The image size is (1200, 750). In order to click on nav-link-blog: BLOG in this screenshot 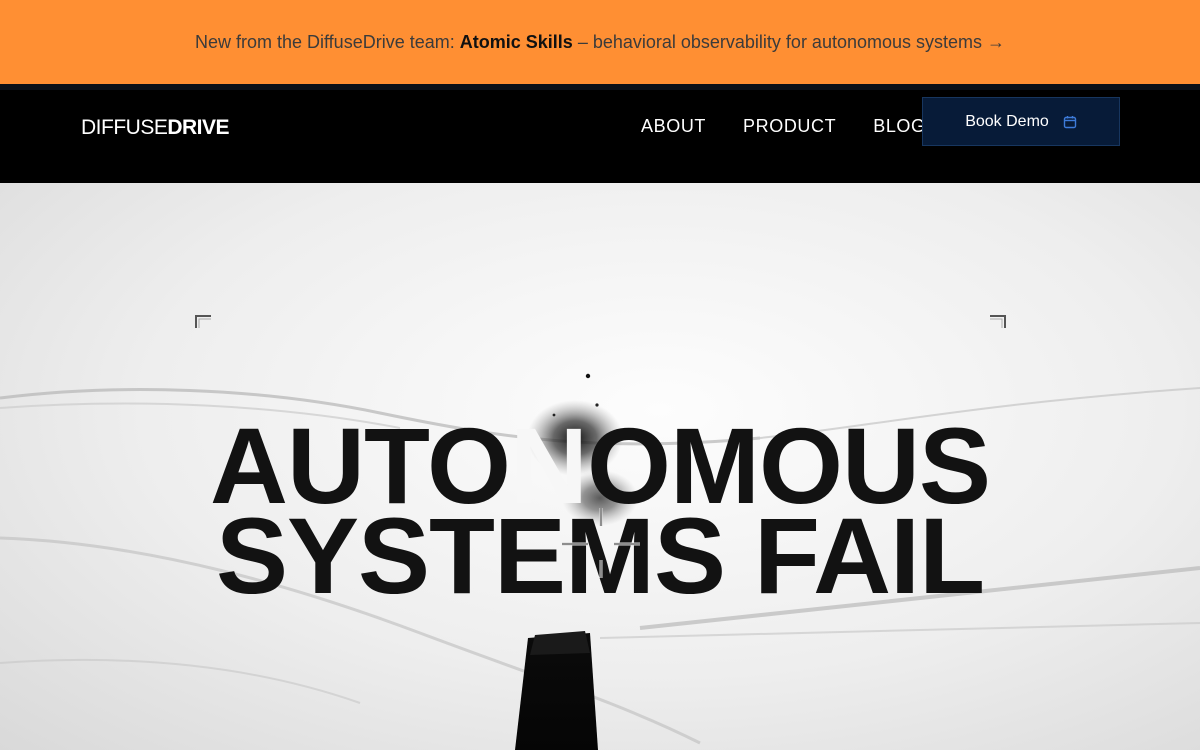, I will do `click(899, 126)`.